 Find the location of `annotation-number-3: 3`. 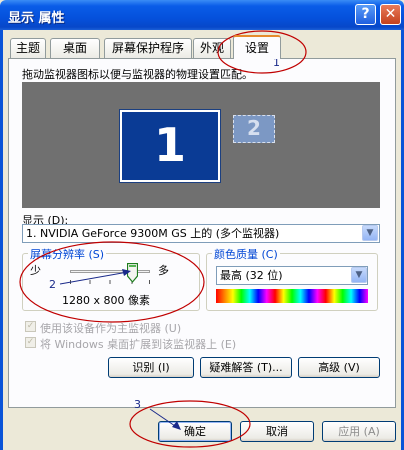

annotation-number-3: 3 is located at coordinates (137, 404).